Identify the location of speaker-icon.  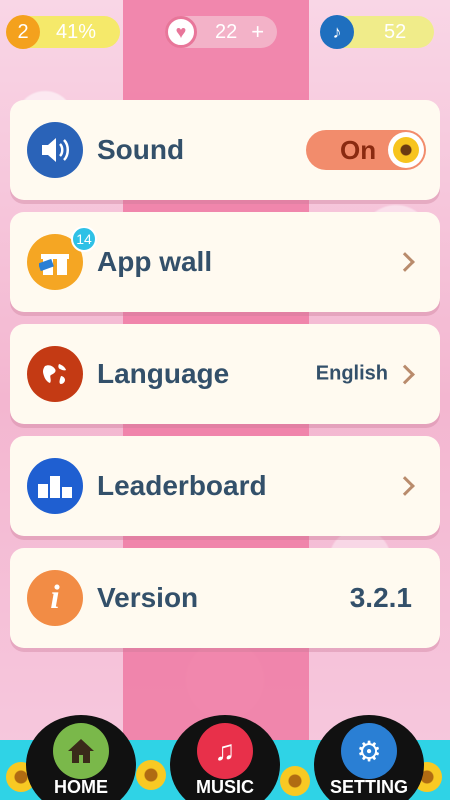
(55, 150).